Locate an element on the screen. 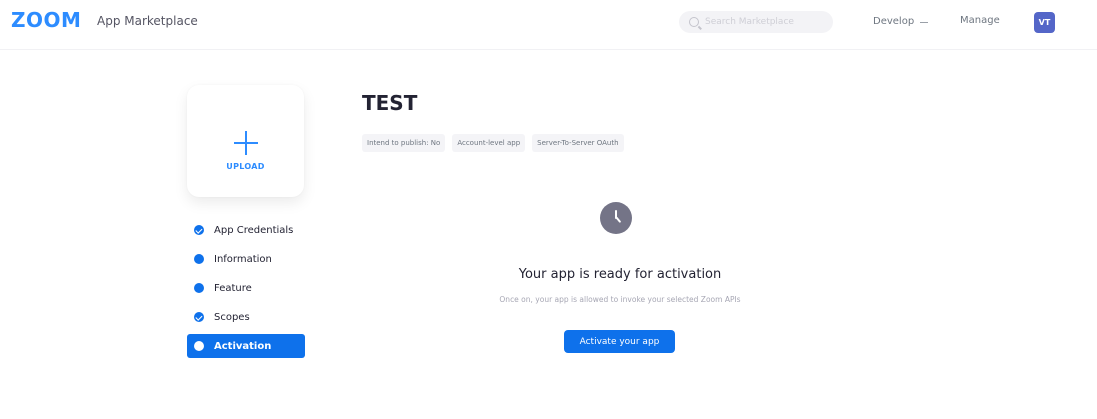  tag-account-level: Account-level app is located at coordinates (489, 143).